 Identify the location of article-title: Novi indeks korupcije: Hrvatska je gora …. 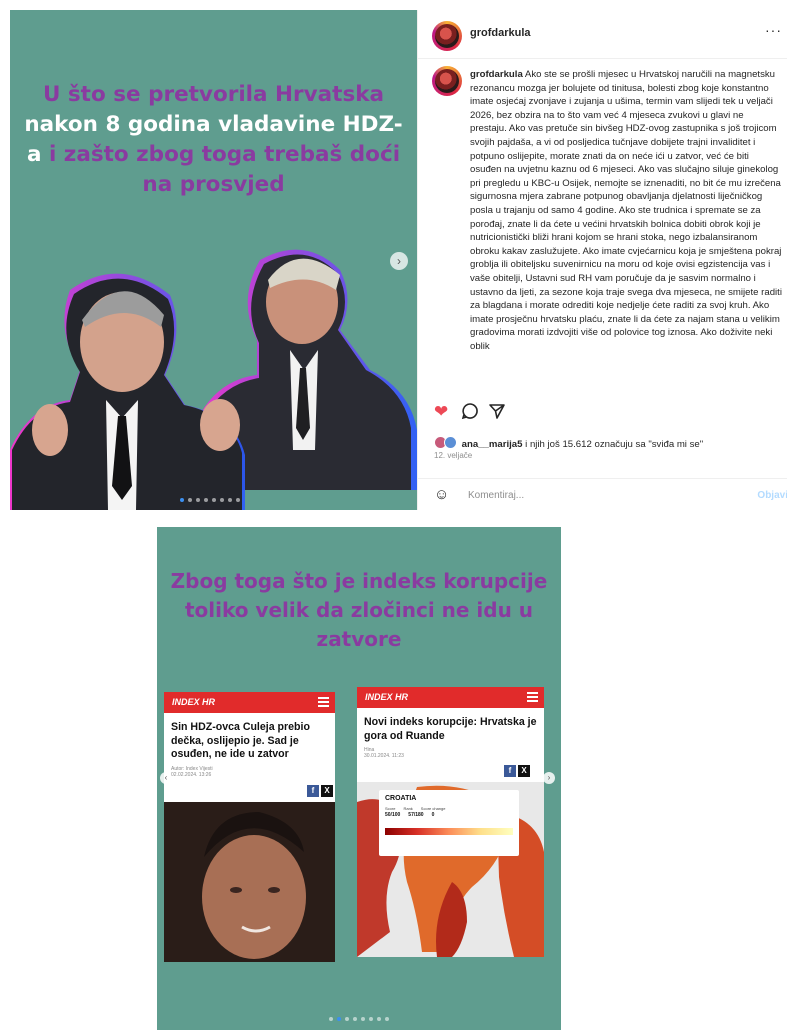
(450, 729).